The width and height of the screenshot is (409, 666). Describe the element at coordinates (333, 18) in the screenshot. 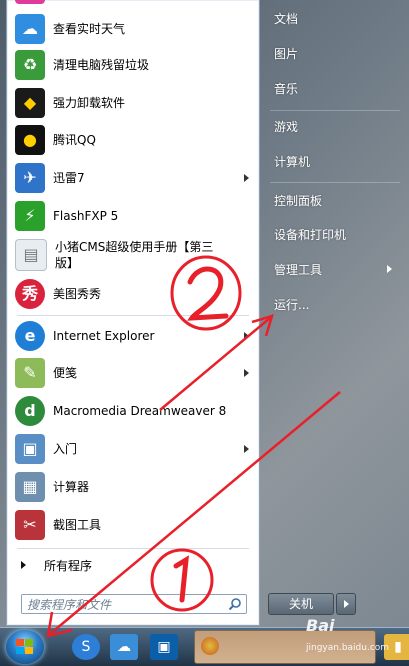

I see `right-link-documents: 文档` at that location.